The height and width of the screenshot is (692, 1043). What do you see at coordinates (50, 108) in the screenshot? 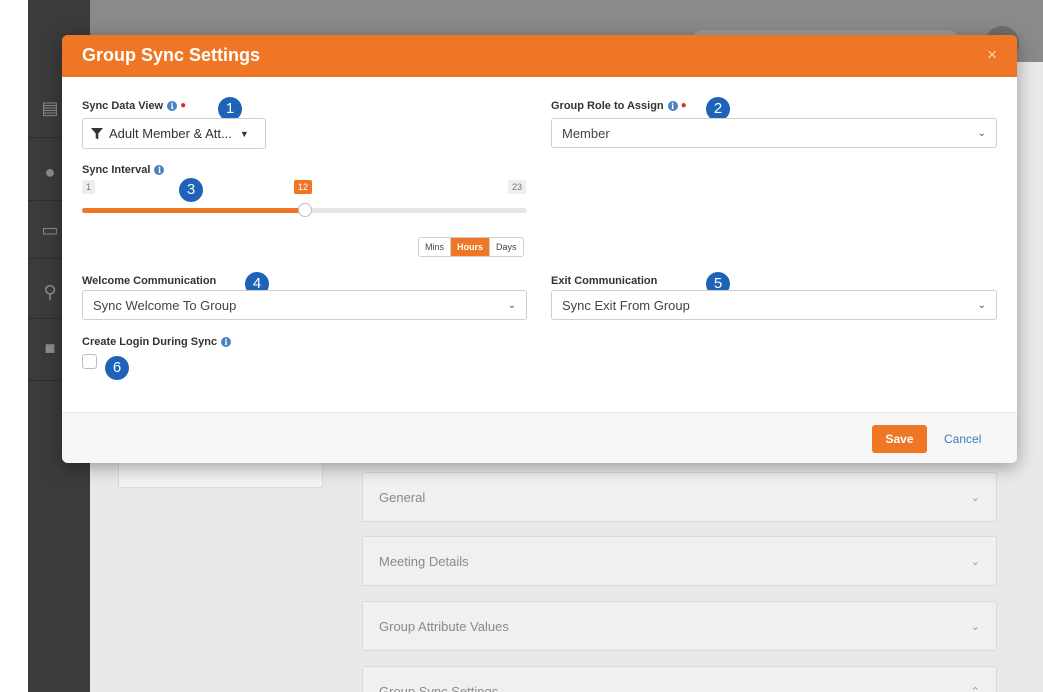
I see `document-icon: ▤` at bounding box center [50, 108].